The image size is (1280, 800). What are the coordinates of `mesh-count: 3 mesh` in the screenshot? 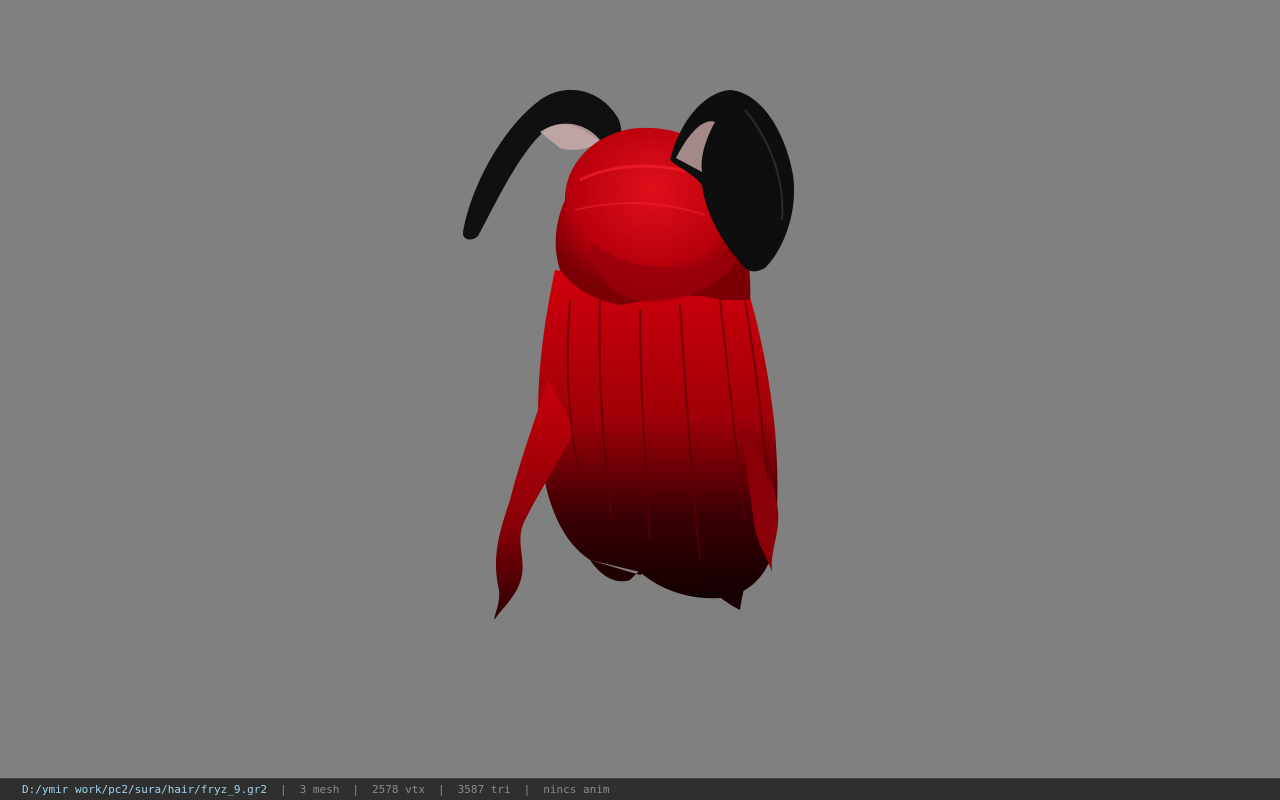 It's located at (319, 789).